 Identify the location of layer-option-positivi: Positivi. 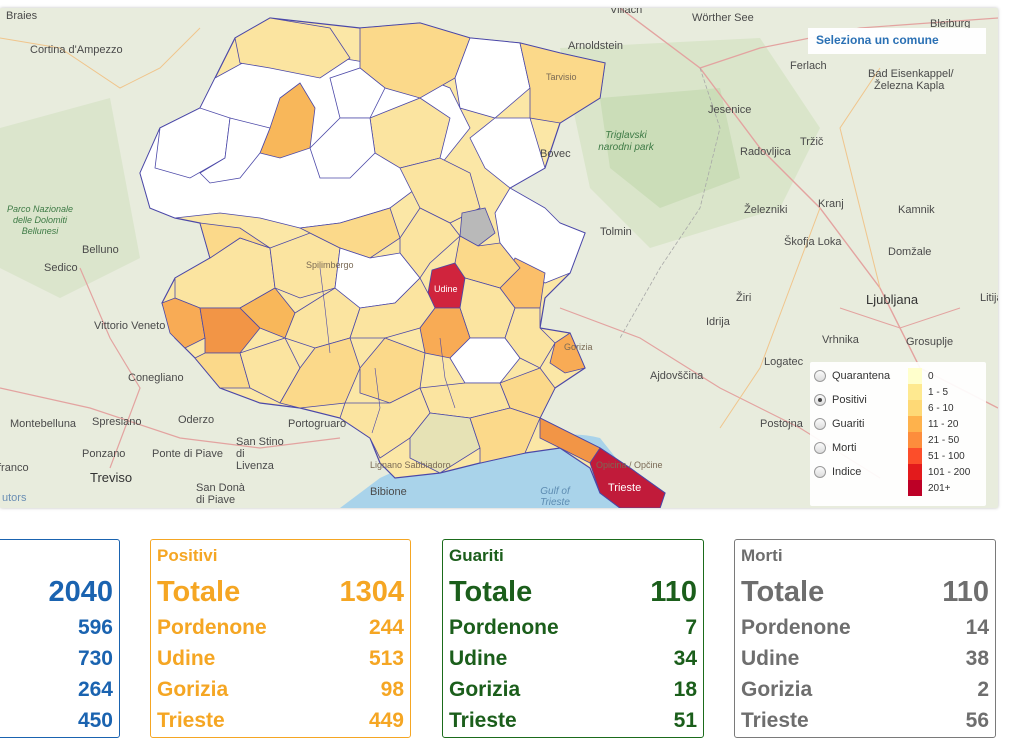
(840, 400).